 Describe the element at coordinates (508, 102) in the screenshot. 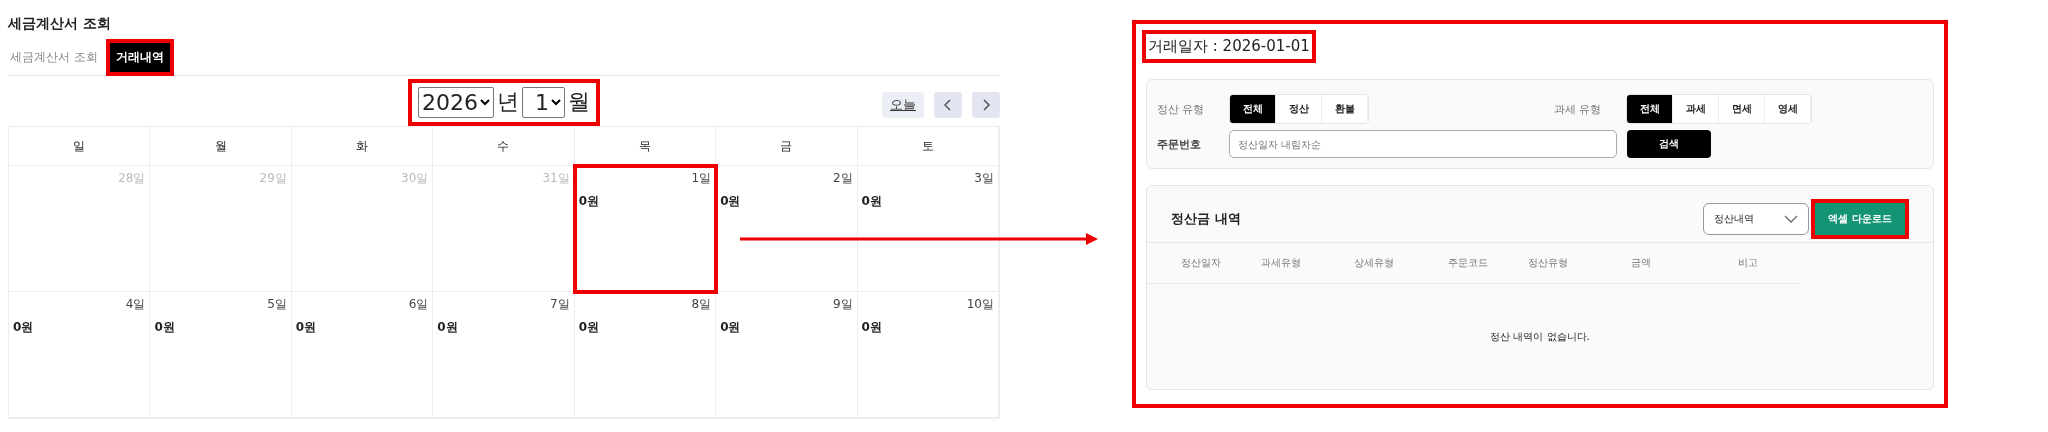

I see `year-suffix: 년` at that location.